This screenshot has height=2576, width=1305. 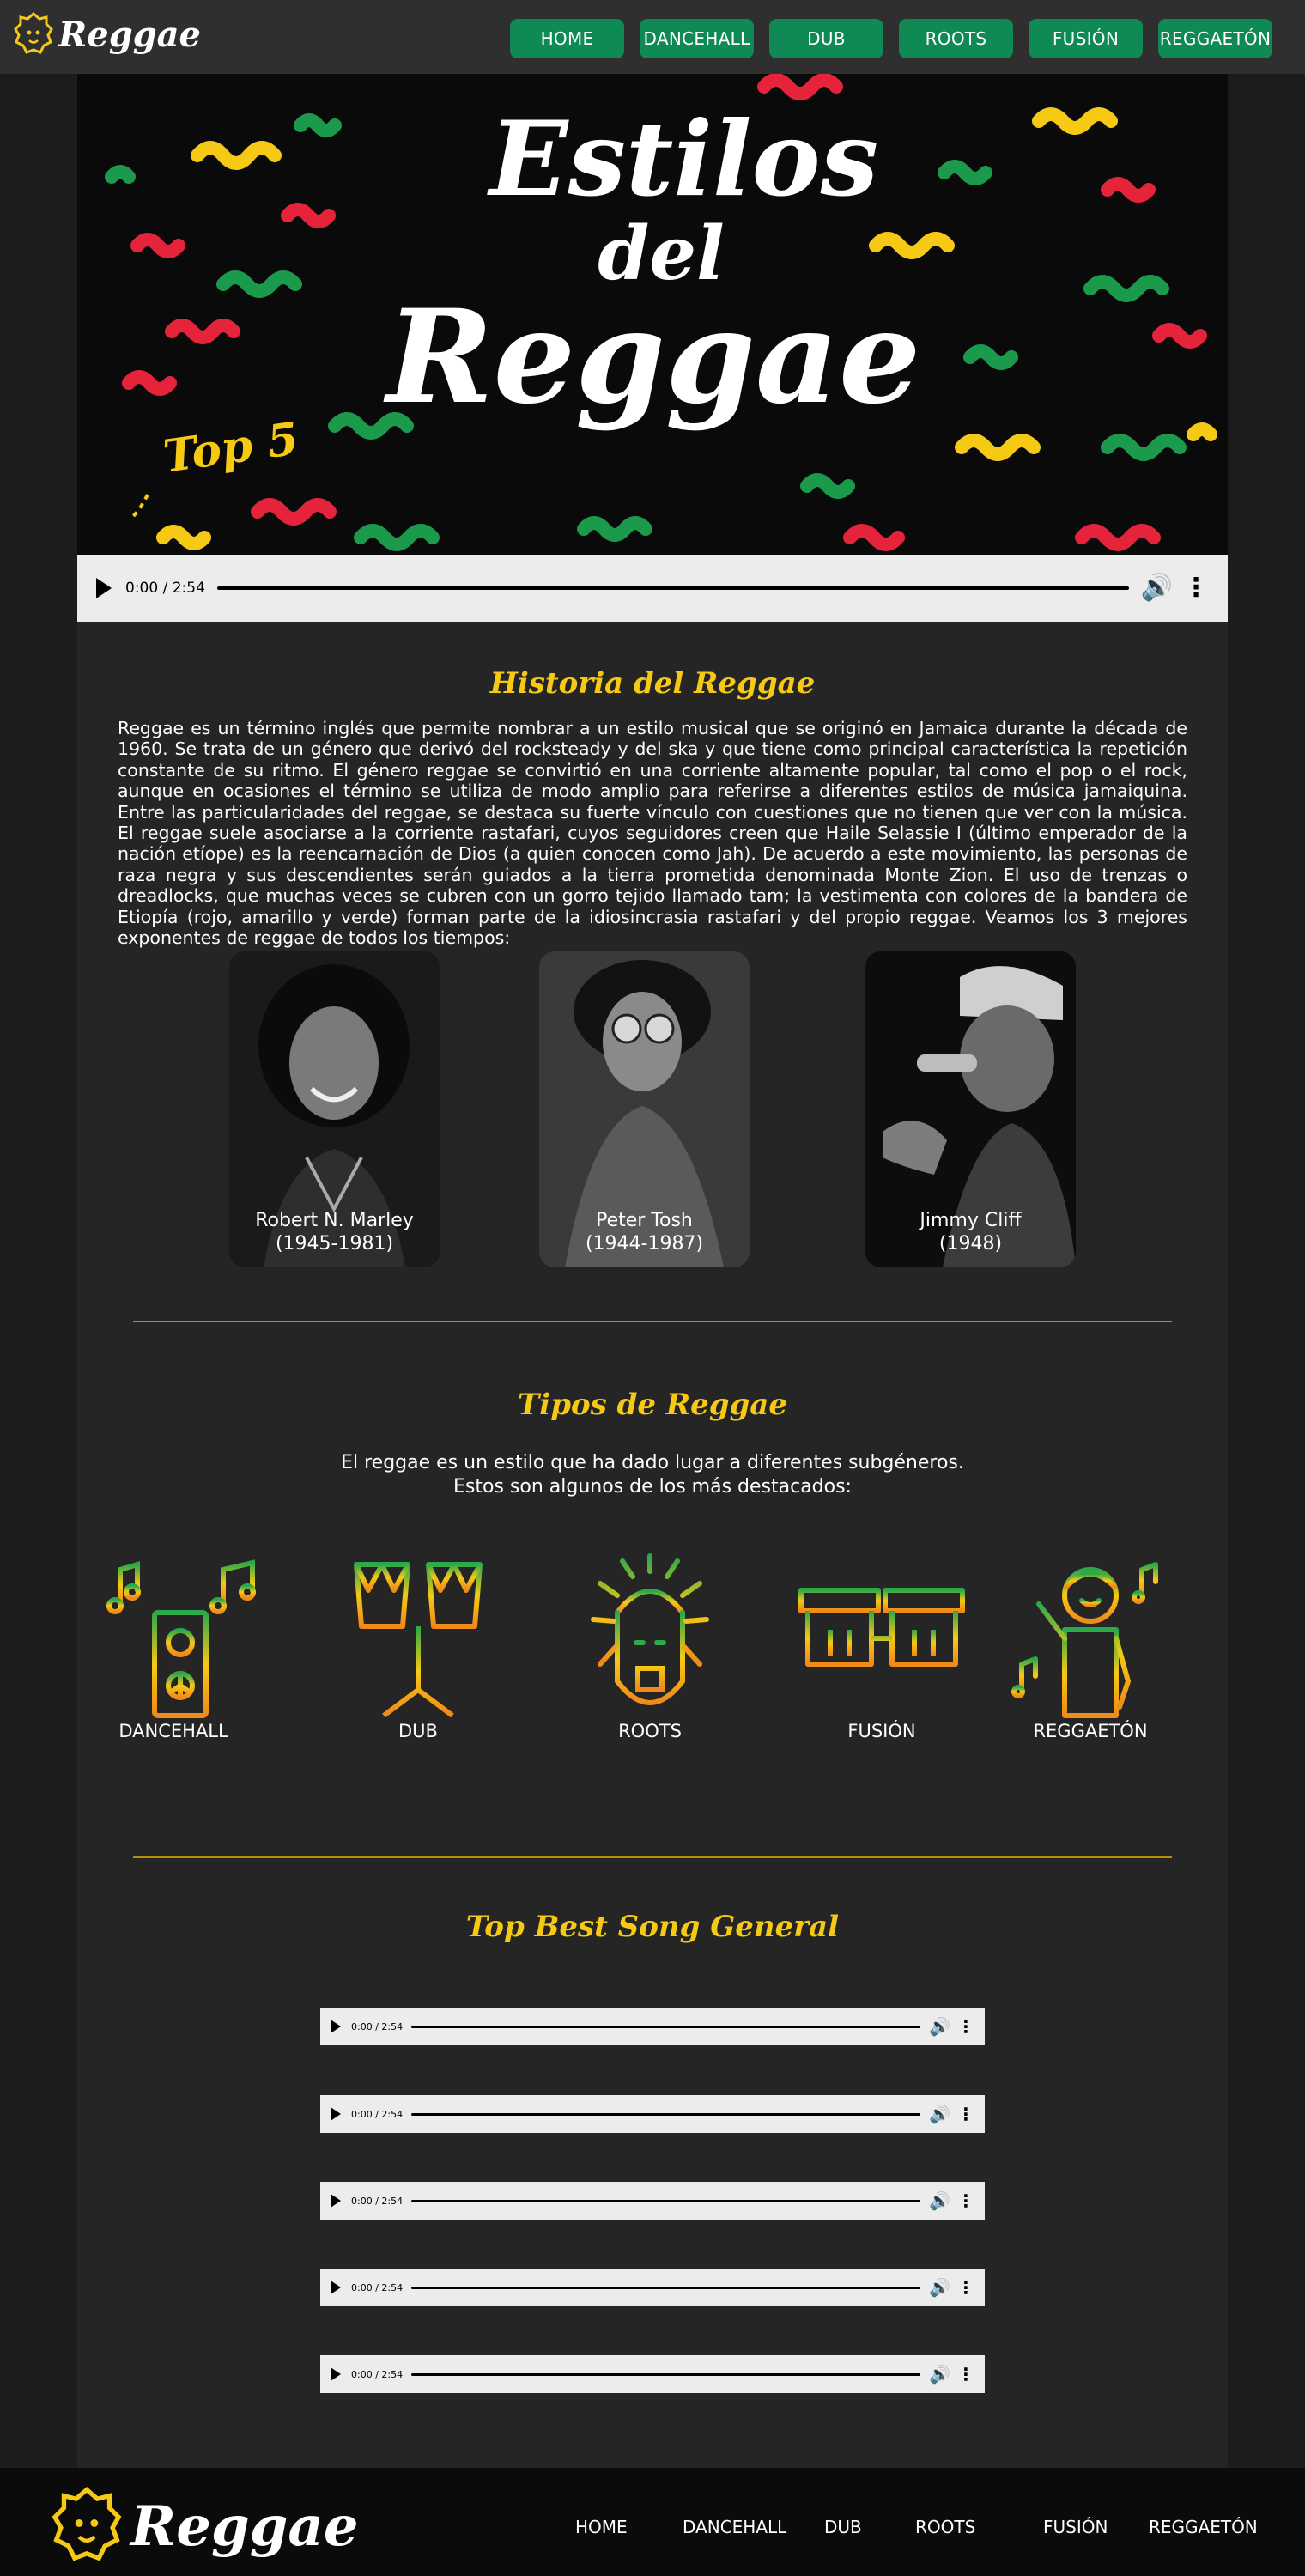 What do you see at coordinates (945, 2527) in the screenshot?
I see `footer-nav-roots: ROOTS` at bounding box center [945, 2527].